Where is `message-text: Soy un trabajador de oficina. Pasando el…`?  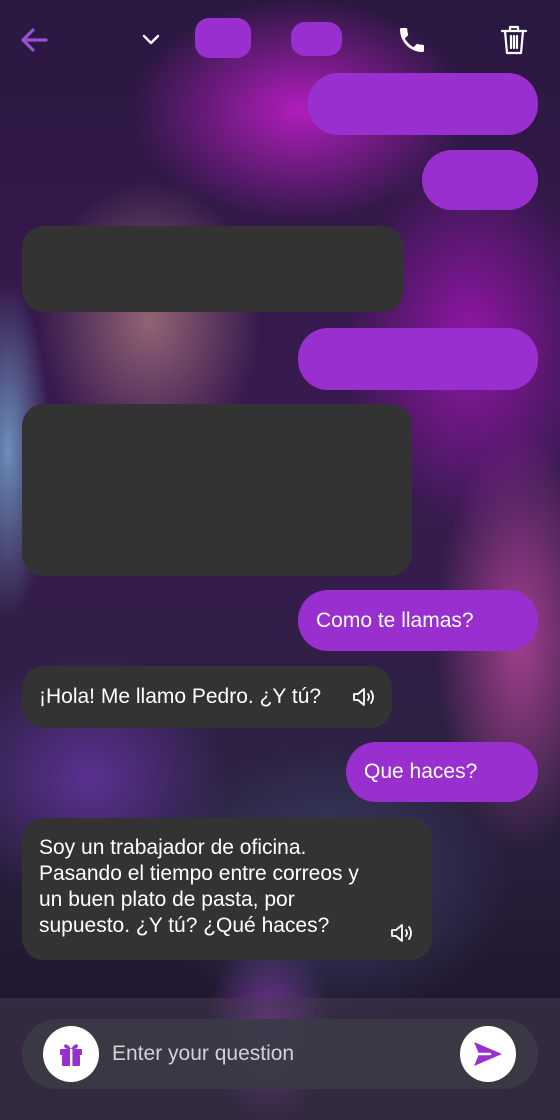 message-text: Soy un trabajador de oficina. Pasando el… is located at coordinates (199, 886).